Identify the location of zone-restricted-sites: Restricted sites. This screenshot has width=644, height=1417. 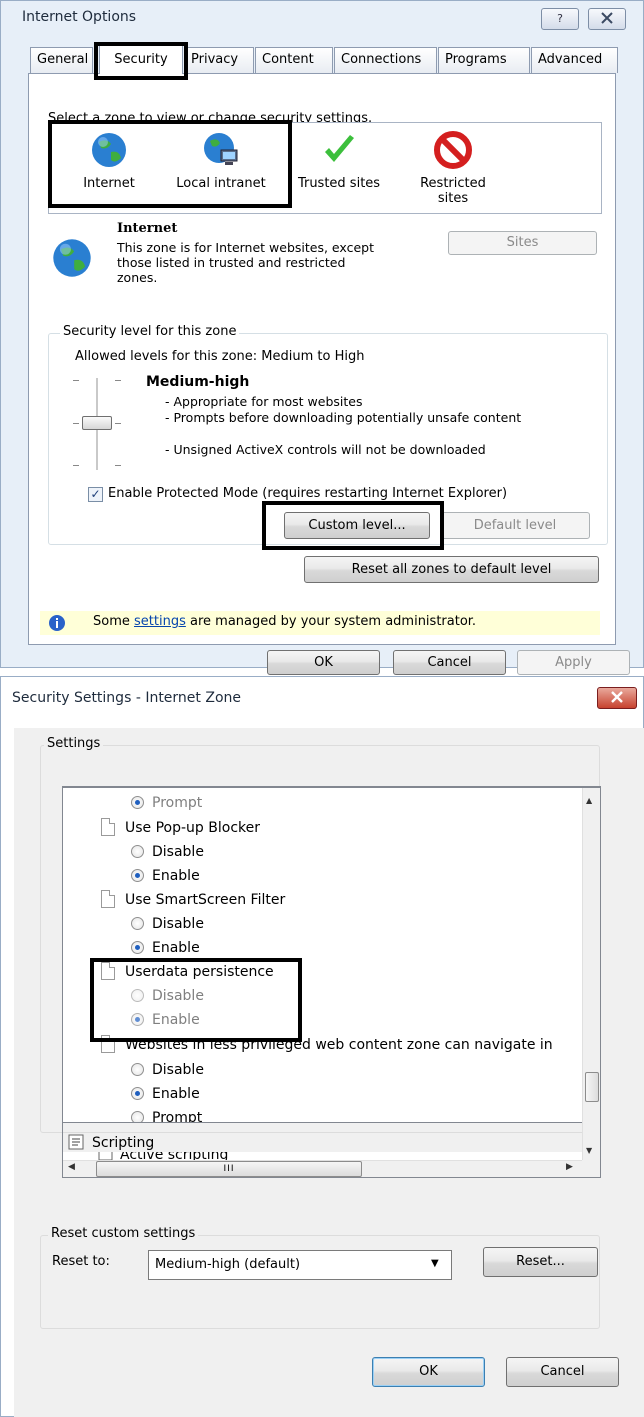
(453, 168).